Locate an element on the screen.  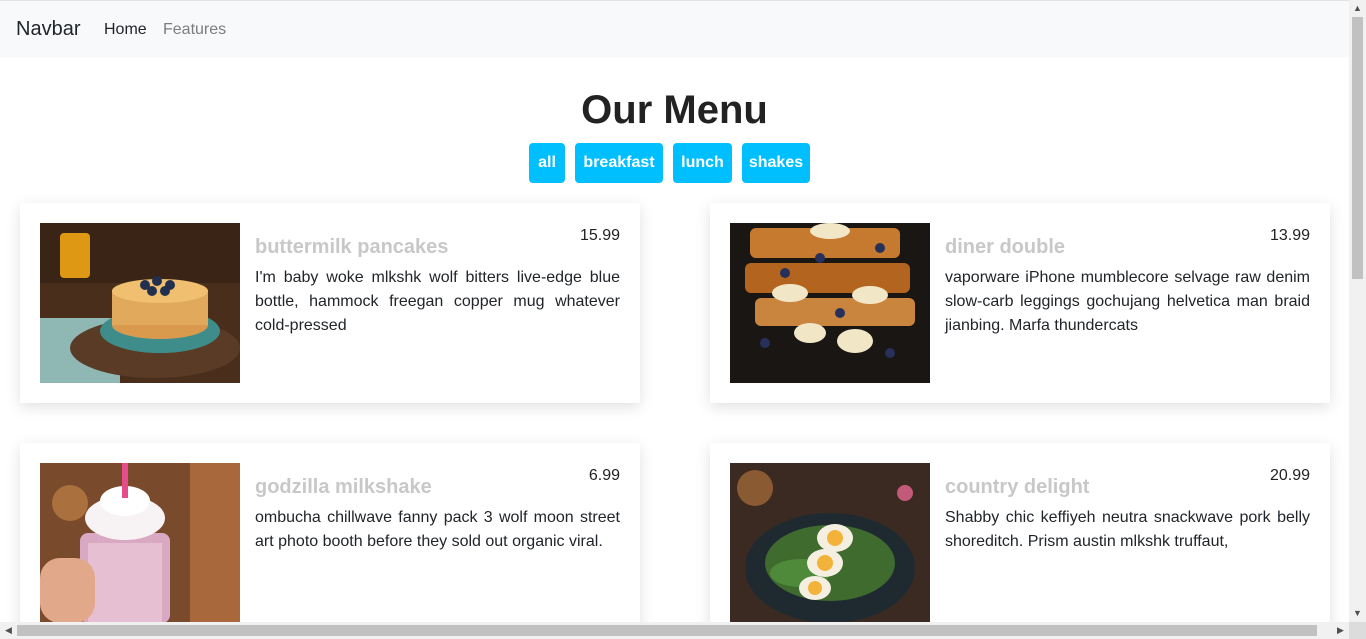
page-title: Our Menu is located at coordinates (674, 110).